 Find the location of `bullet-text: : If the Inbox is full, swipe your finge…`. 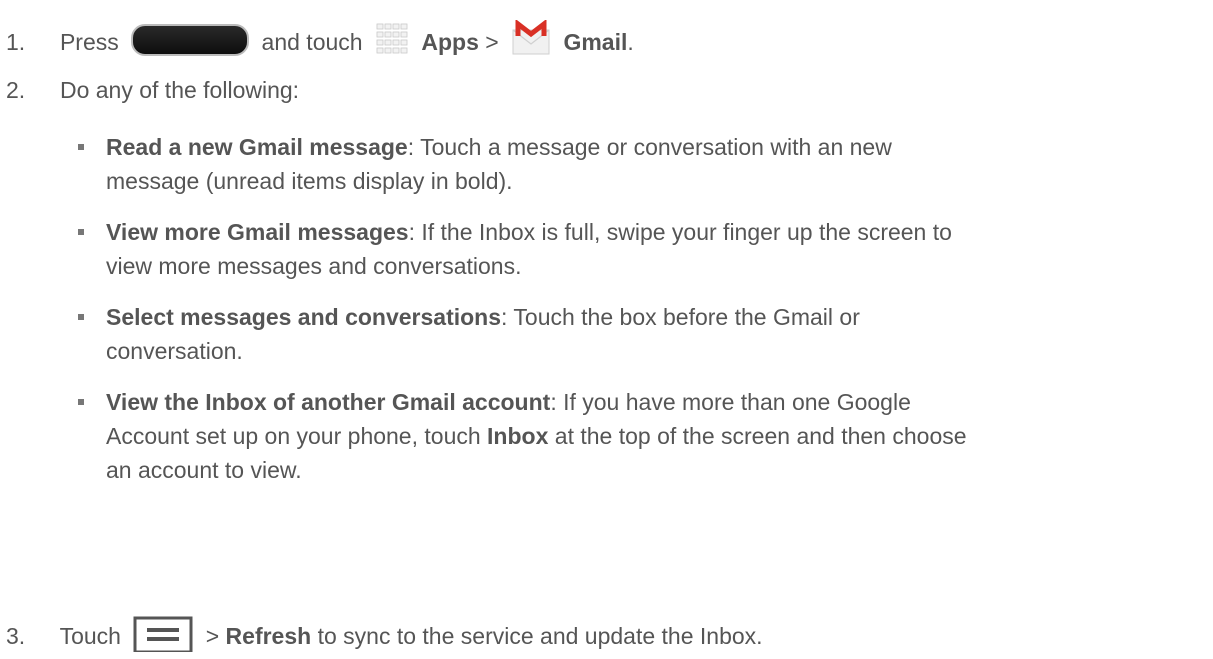

bullet-text: : If the Inbox is full, swipe your finge… is located at coordinates (680, 232).